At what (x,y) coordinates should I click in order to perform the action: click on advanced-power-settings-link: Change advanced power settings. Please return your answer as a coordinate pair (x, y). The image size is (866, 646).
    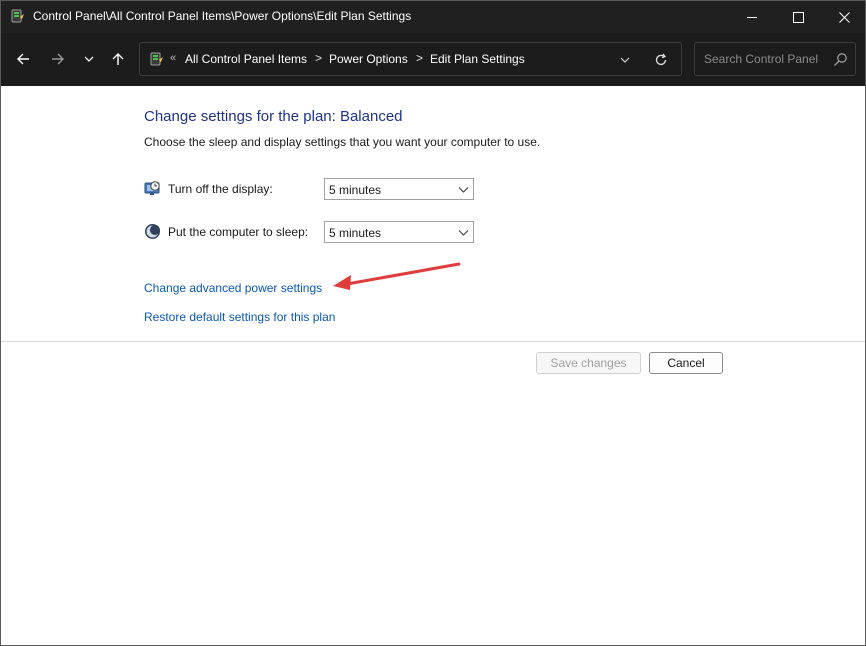
    Looking at the image, I should click on (233, 288).